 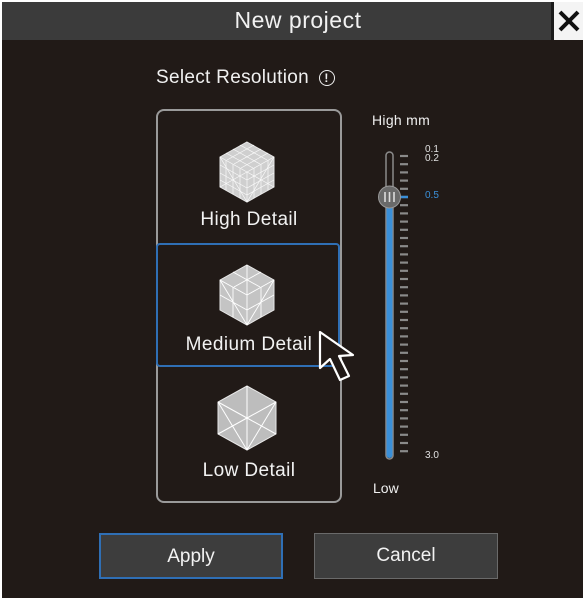 What do you see at coordinates (389, 197) in the screenshot?
I see `slider-thumb` at bounding box center [389, 197].